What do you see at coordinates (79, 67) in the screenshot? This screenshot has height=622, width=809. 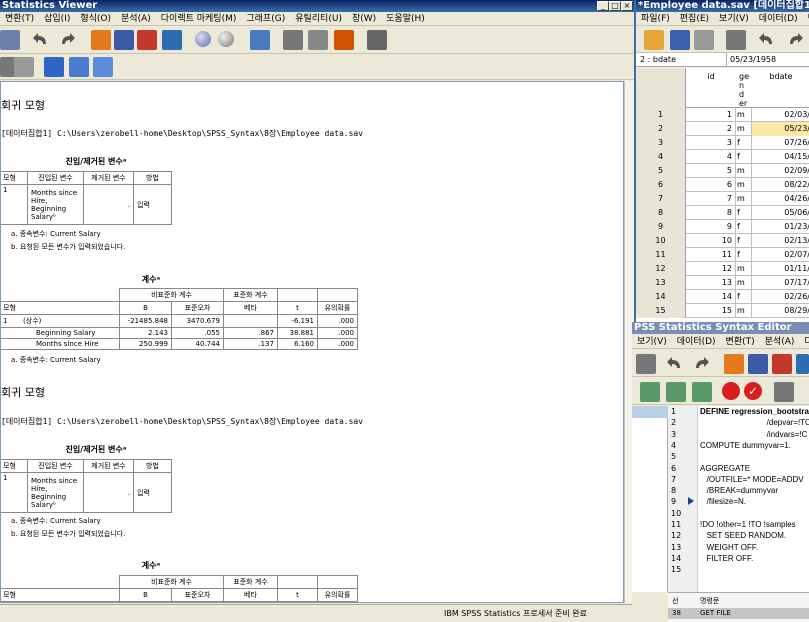 I see `insert-title-icon` at bounding box center [79, 67].